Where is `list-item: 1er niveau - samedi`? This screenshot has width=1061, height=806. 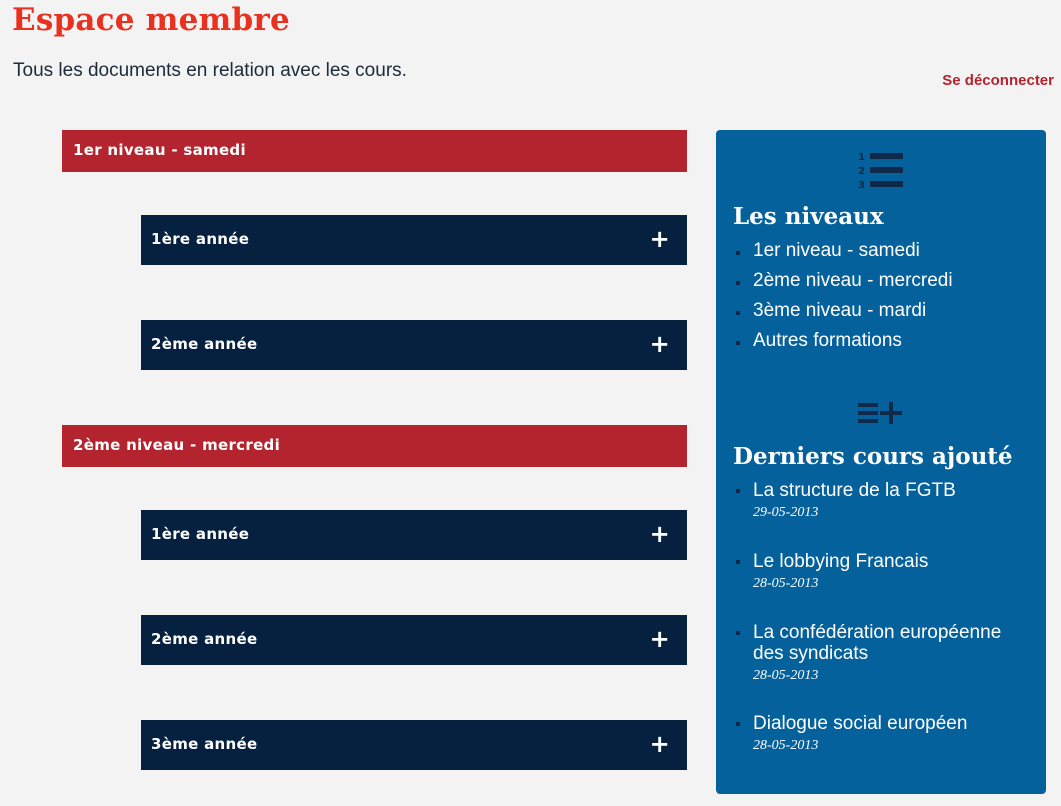
list-item: 1er niveau - samedi is located at coordinates (843, 255).